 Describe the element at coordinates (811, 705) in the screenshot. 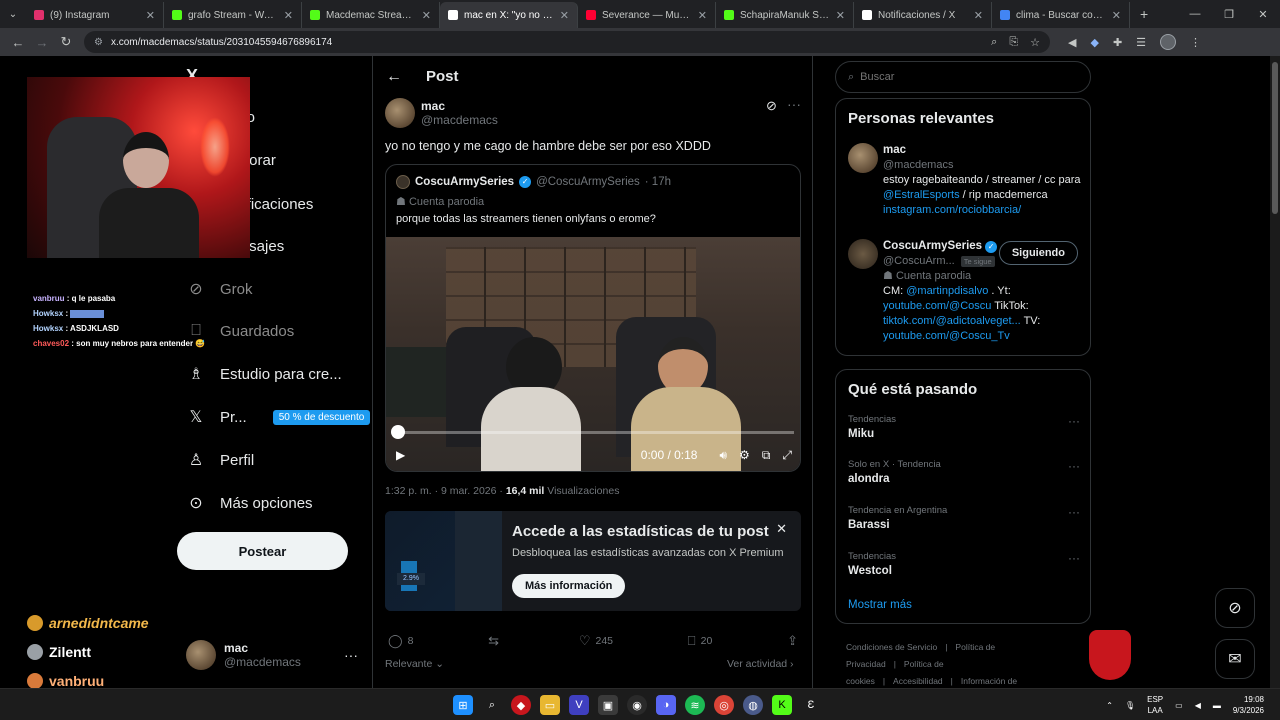

I see `app-icon: Ɛ` at that location.